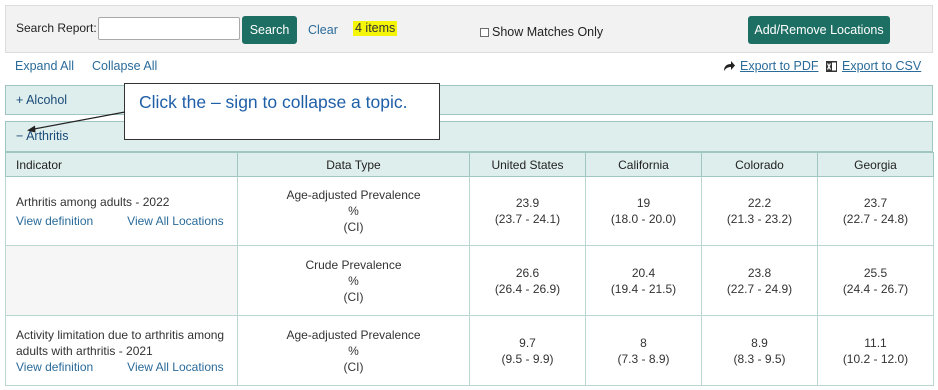 This screenshot has width=938, height=390. Describe the element at coordinates (643, 164) in the screenshot. I see `column-header-california: California` at that location.